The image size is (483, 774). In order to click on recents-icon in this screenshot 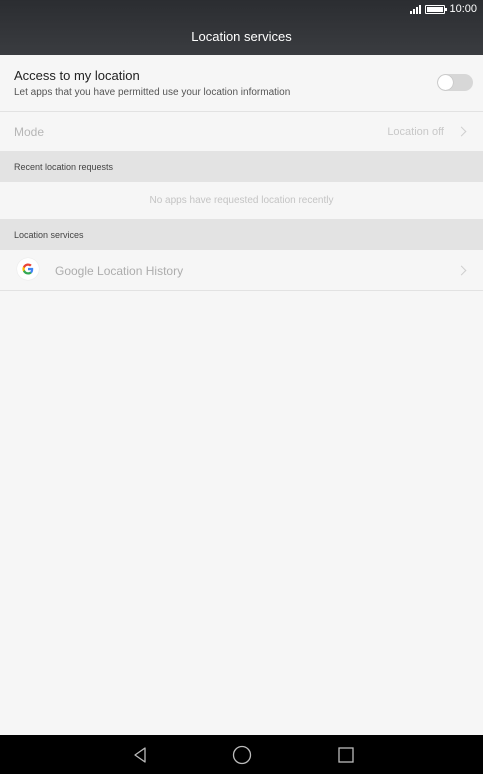, I will do `click(346, 755)`.